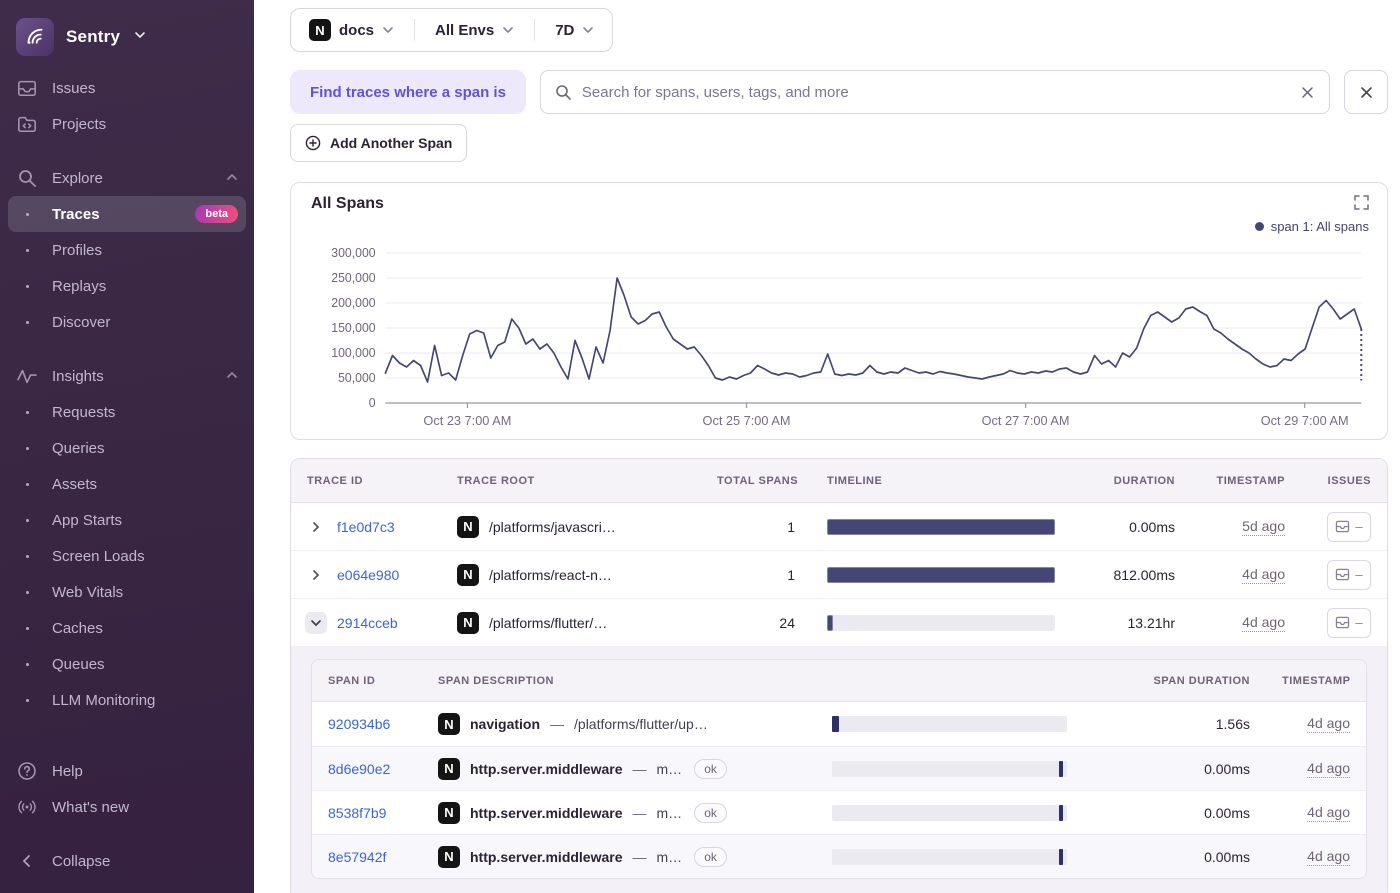  I want to click on sidebar-item-projects: Projects, so click(127, 124).